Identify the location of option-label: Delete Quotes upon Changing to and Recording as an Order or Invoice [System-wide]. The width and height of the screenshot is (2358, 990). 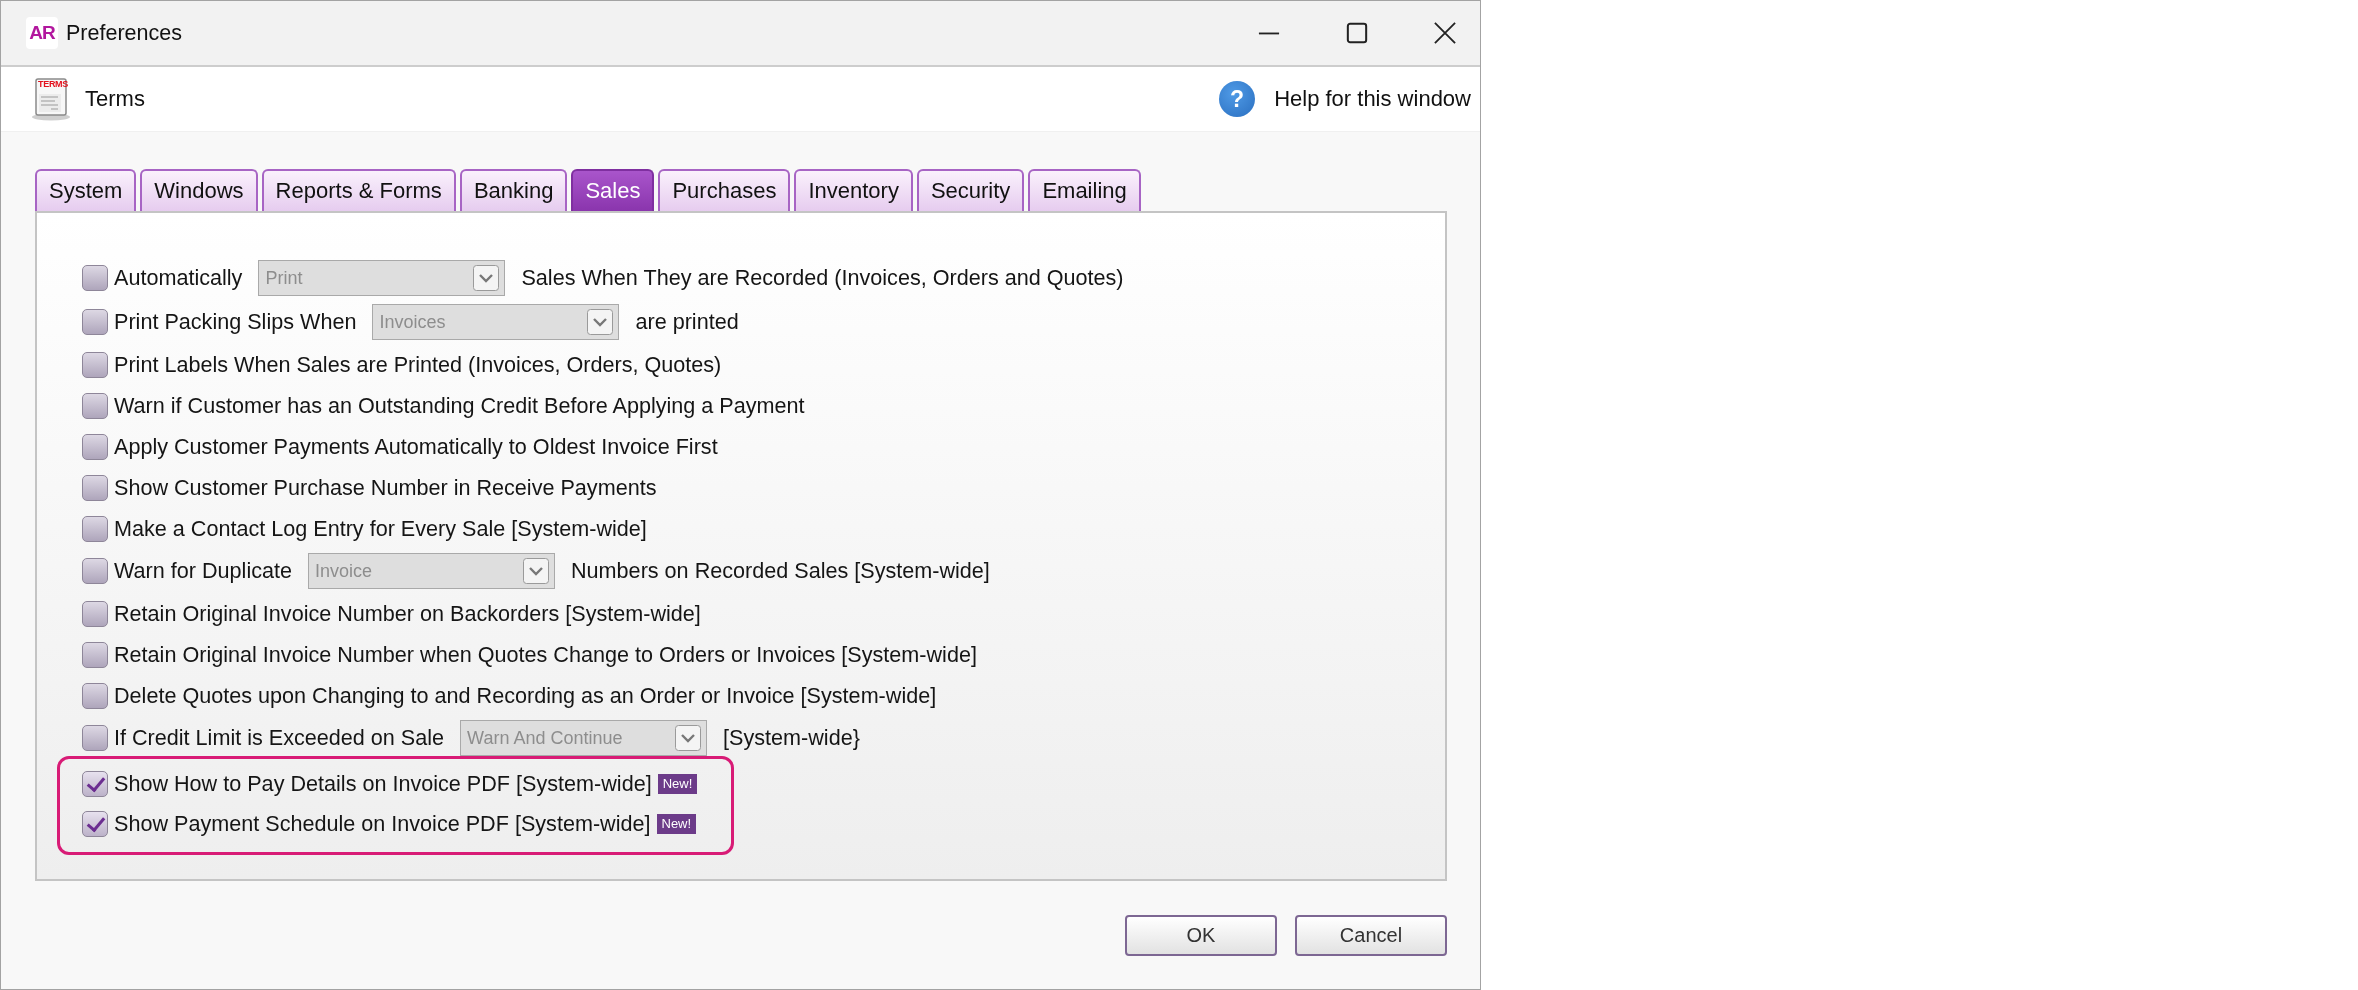
(525, 695).